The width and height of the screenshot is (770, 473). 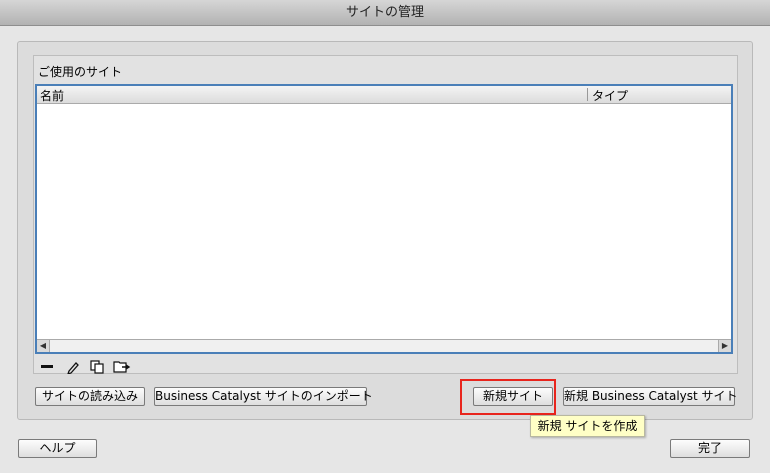 What do you see at coordinates (724, 346) in the screenshot?
I see `scroll-right-icon: ▶` at bounding box center [724, 346].